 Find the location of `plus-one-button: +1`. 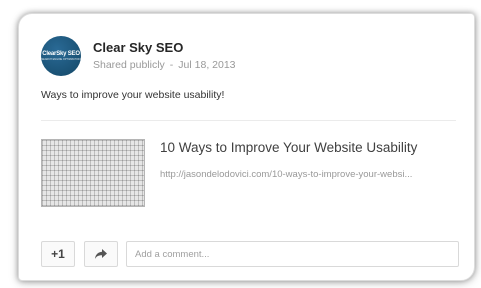

plus-one-button: +1 is located at coordinates (58, 254).